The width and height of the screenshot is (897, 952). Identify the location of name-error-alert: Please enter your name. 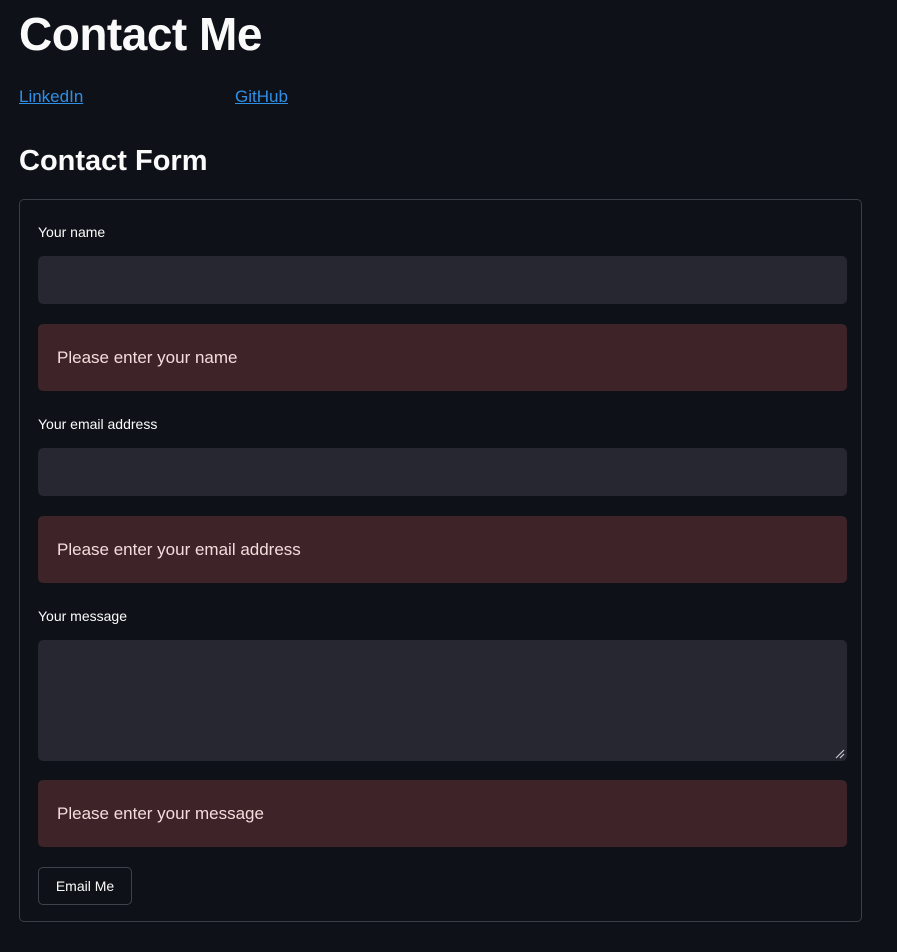
(442, 357).